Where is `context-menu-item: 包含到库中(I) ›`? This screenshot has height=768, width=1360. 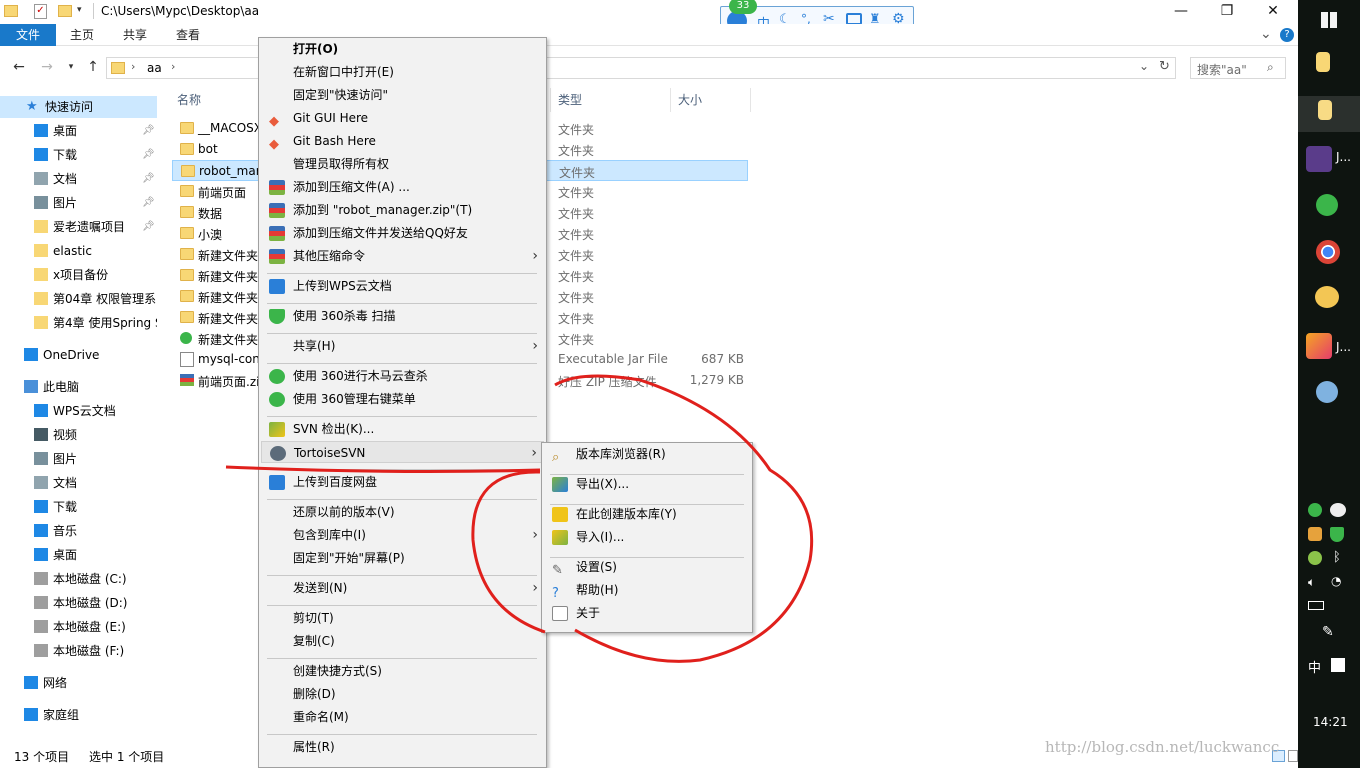 context-menu-item: 包含到库中(I) › is located at coordinates (402, 535).